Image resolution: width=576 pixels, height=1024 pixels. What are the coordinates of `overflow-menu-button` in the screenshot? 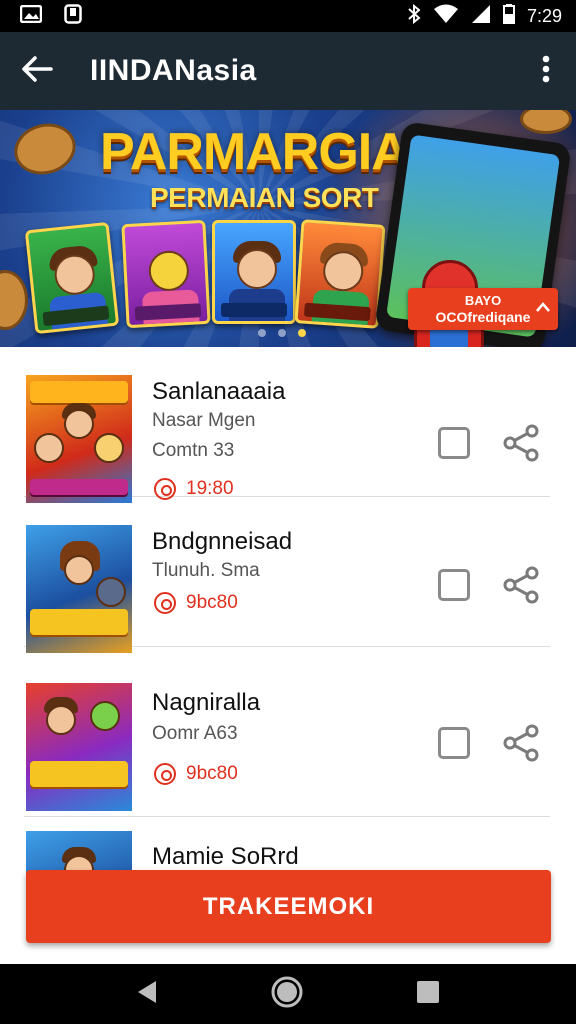 It's located at (546, 71).